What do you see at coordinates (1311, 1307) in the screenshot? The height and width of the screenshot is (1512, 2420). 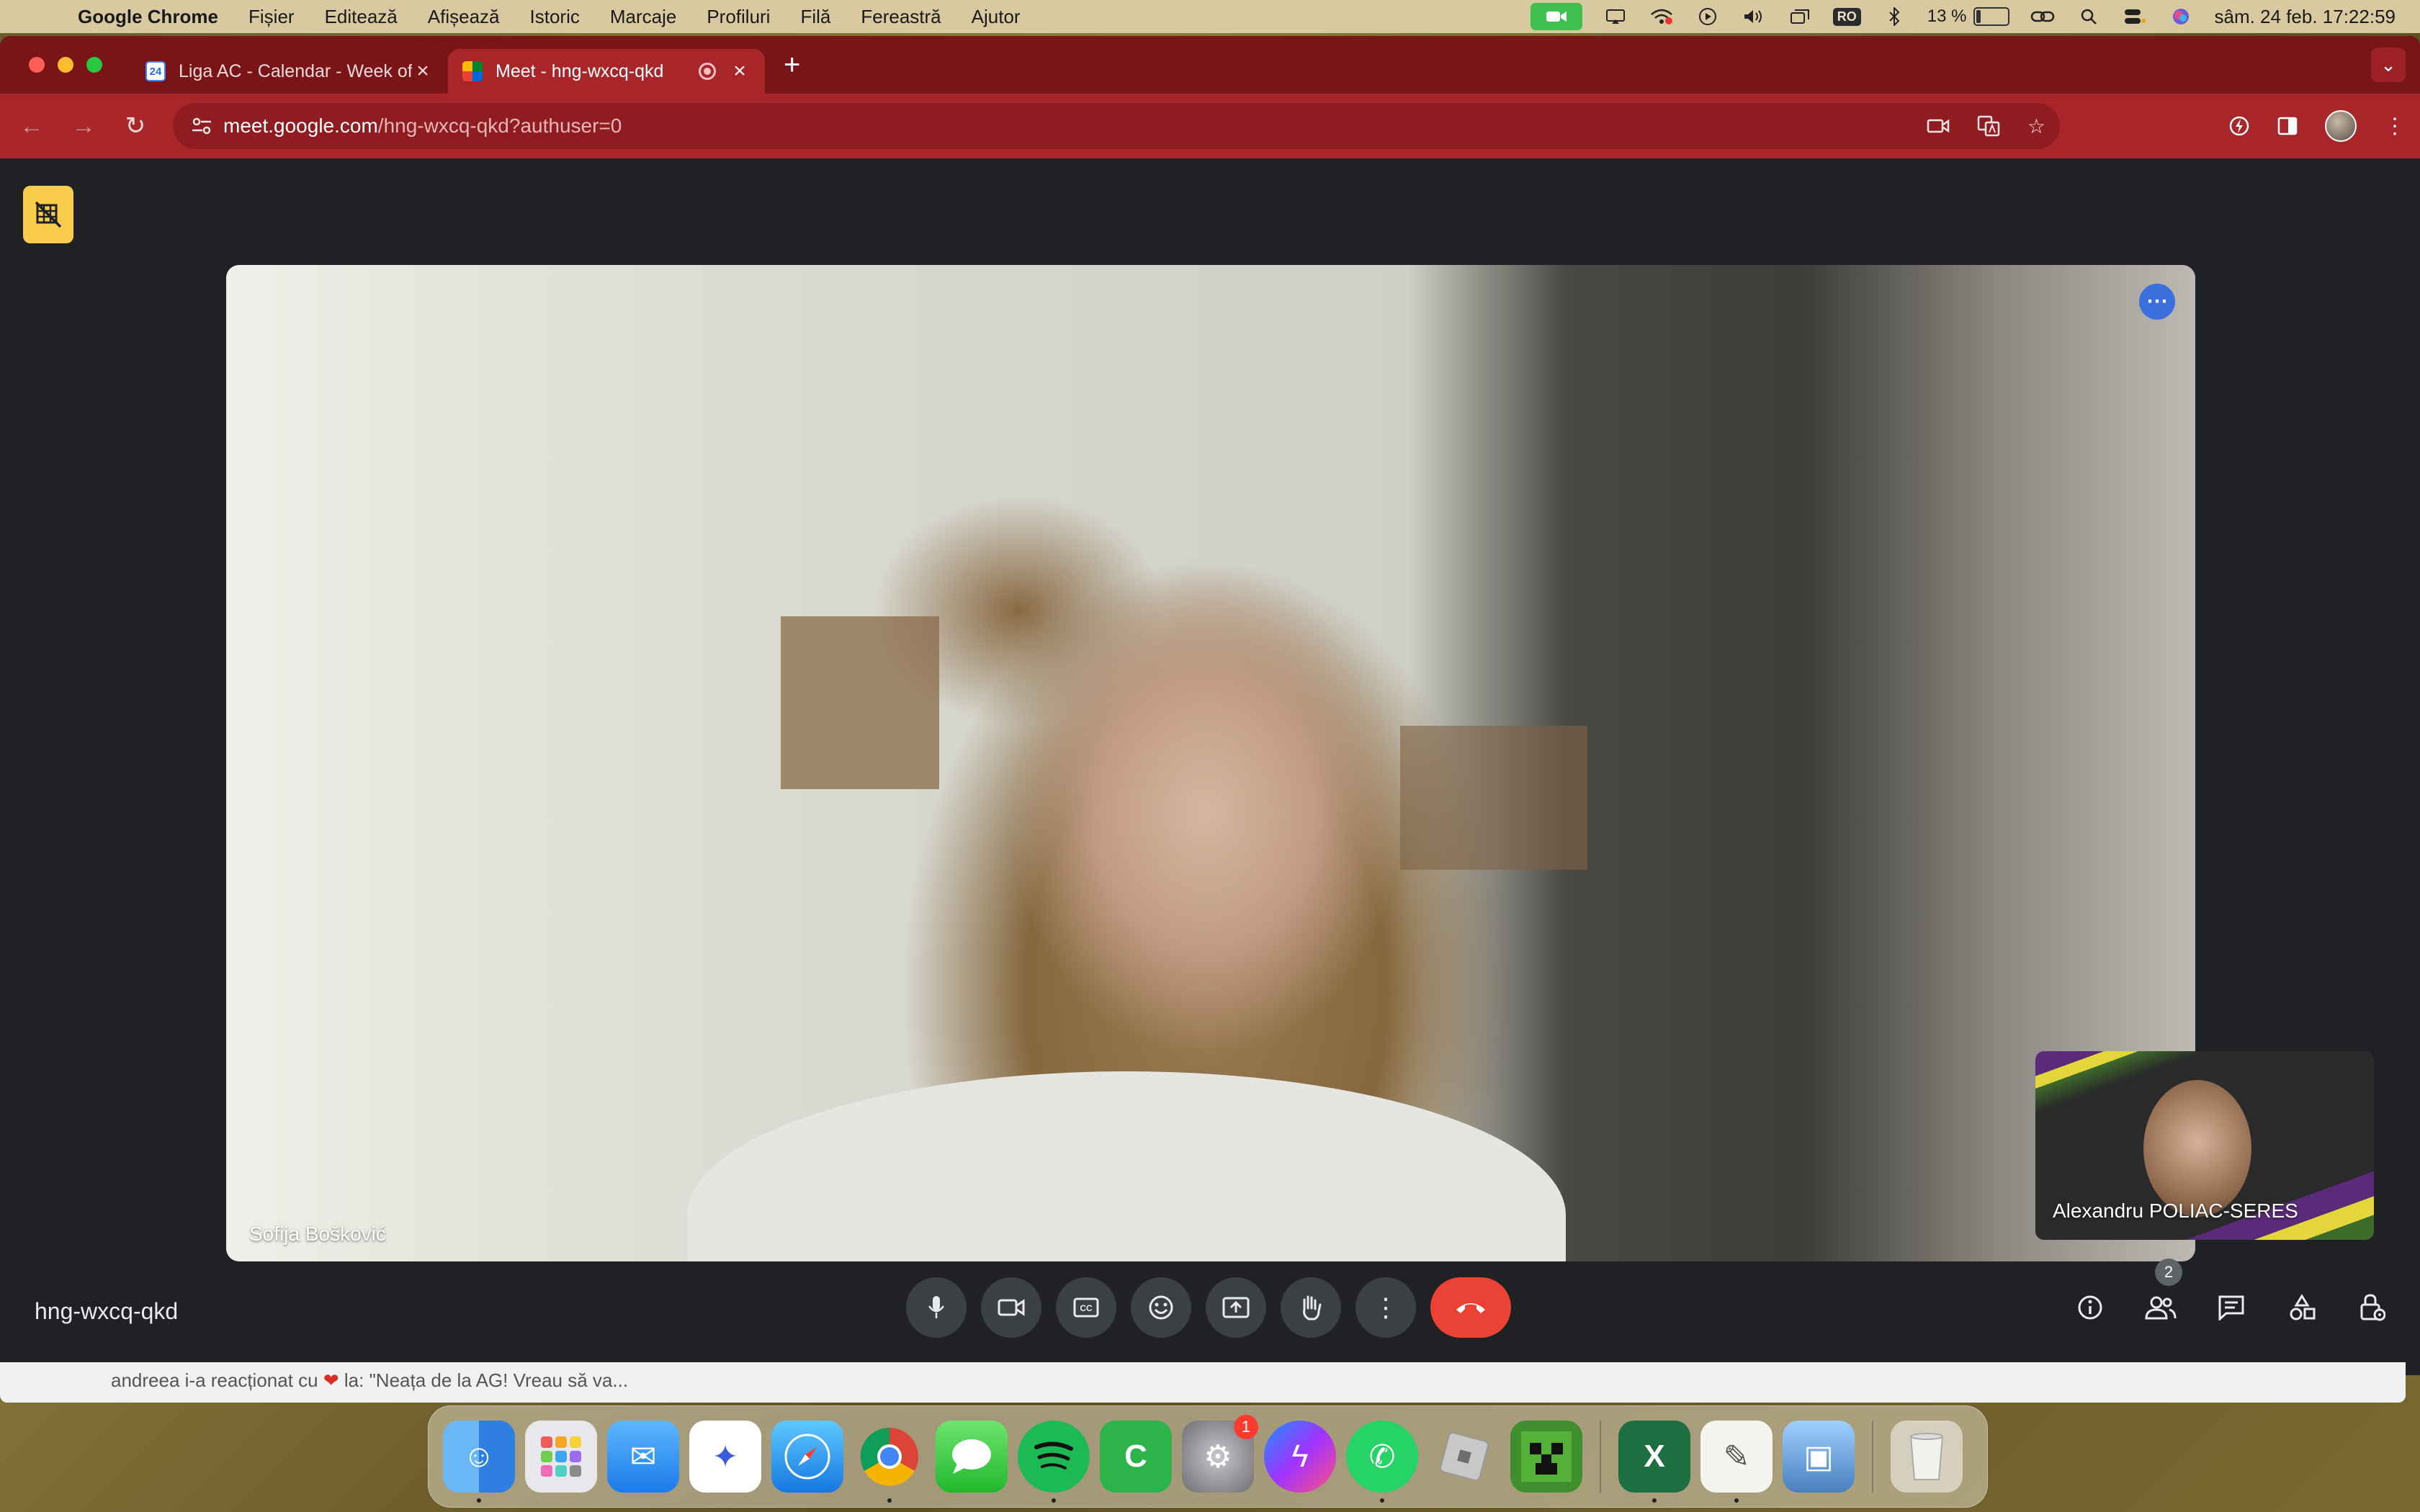 I see `raise-hand-button` at bounding box center [1311, 1307].